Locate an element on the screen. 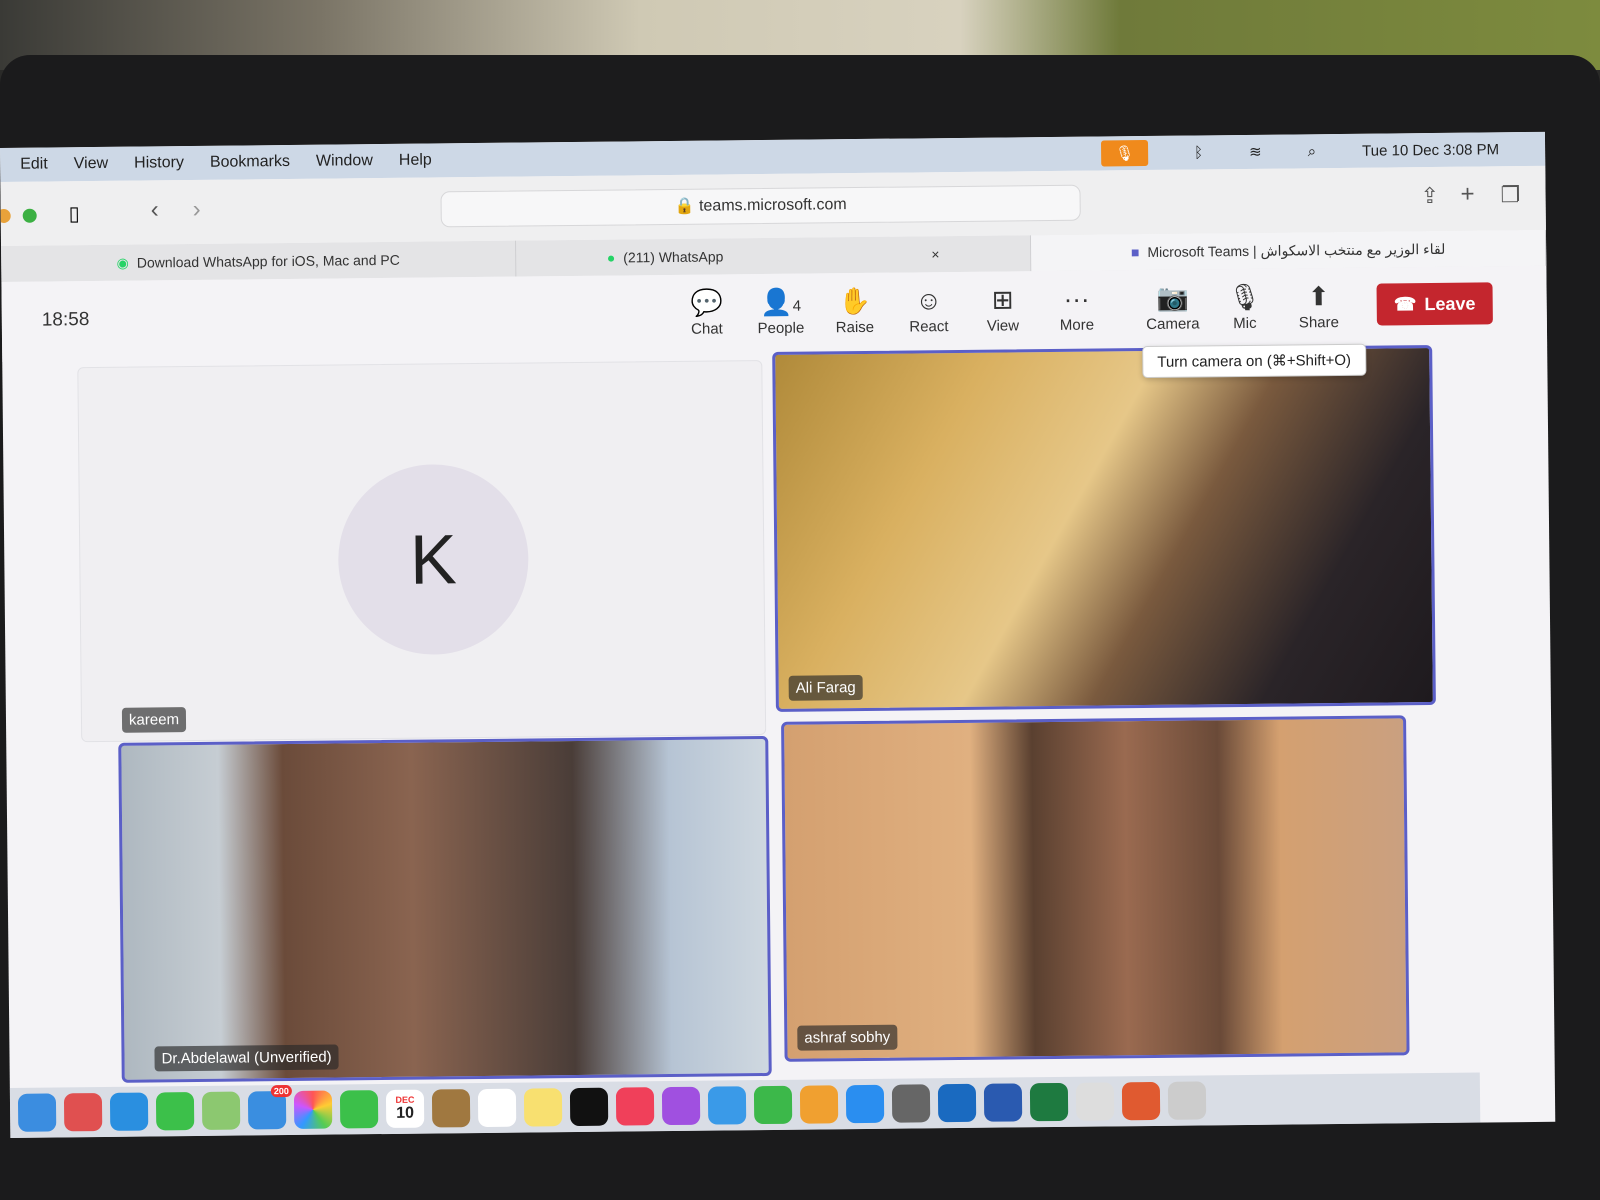 The image size is (1600, 1200). status-area: 🎙 ᛒ ≋ ⌕ Tue 10 Dec 3:08 PM is located at coordinates (1312, 151).